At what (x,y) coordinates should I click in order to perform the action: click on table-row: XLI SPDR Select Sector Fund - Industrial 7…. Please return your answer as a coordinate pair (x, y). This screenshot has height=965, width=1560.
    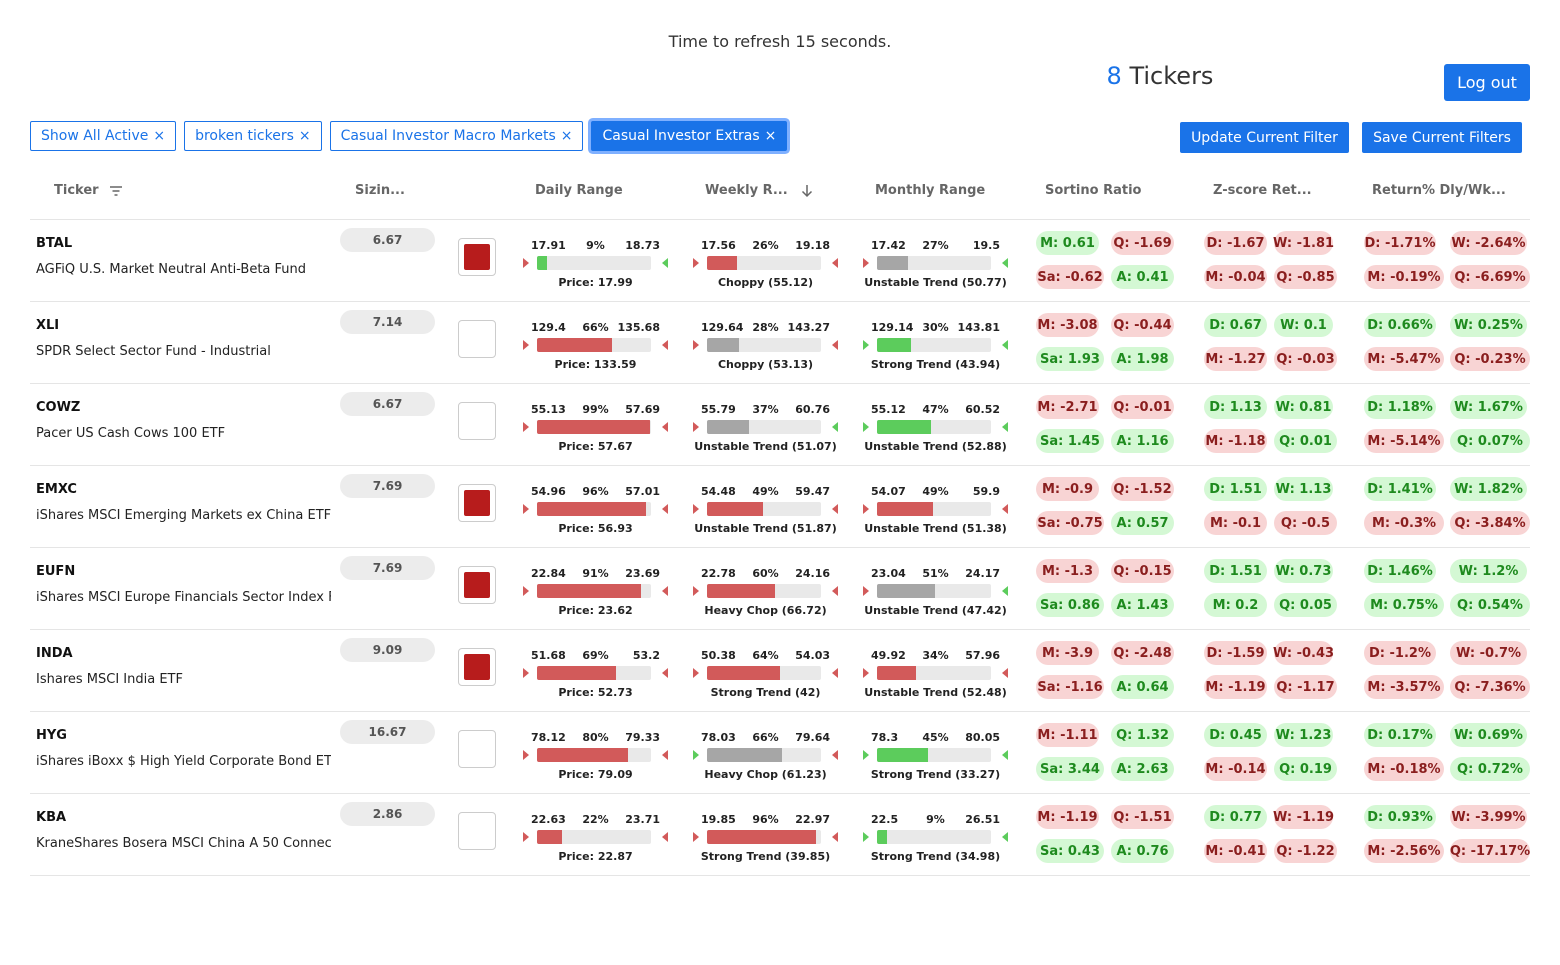
    Looking at the image, I should click on (780, 342).